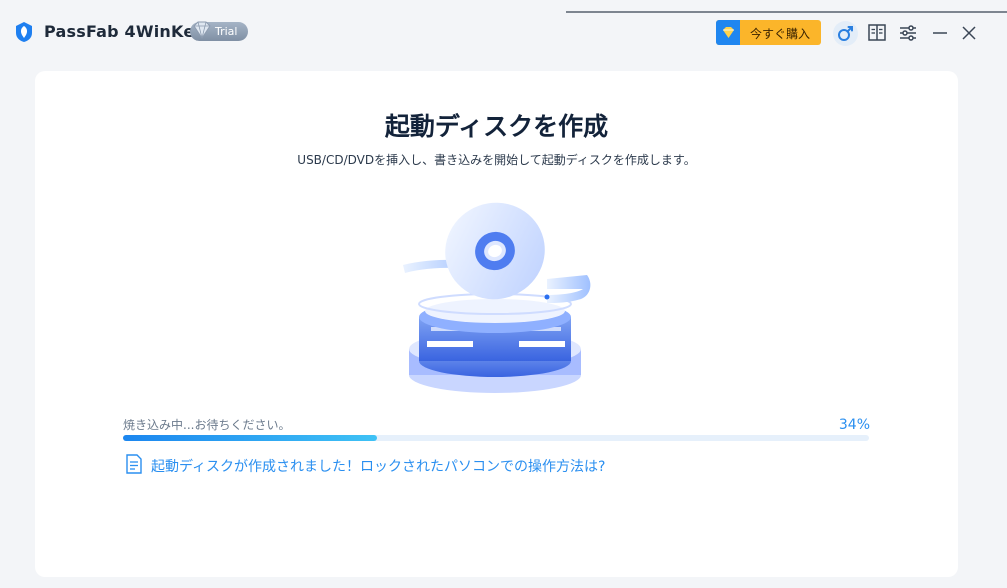 This screenshot has height=588, width=1007. Describe the element at coordinates (497, 297) in the screenshot. I see `burning-disc-illustration` at that location.